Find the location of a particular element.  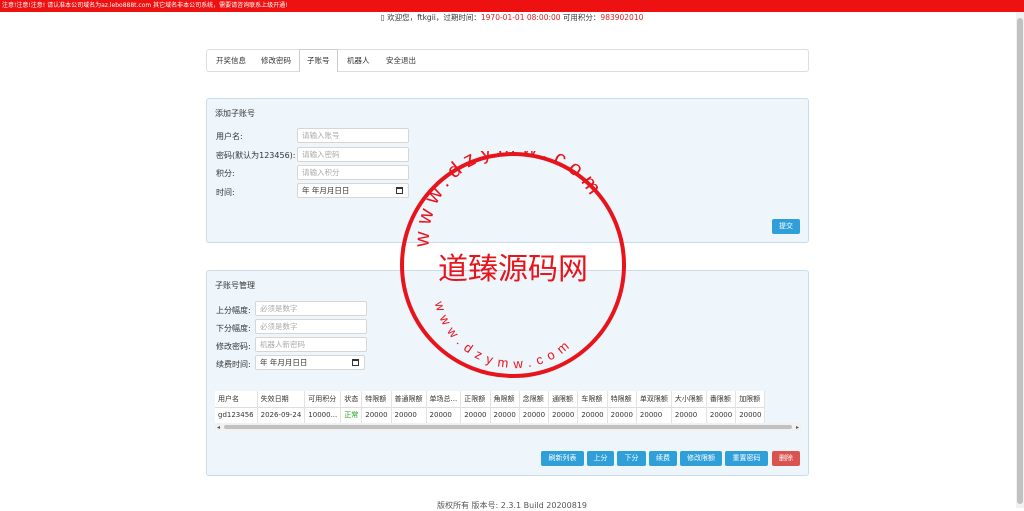

footer: 版权所有 版本号: 2.3.1 Build 20200819 is located at coordinates (512, 505).